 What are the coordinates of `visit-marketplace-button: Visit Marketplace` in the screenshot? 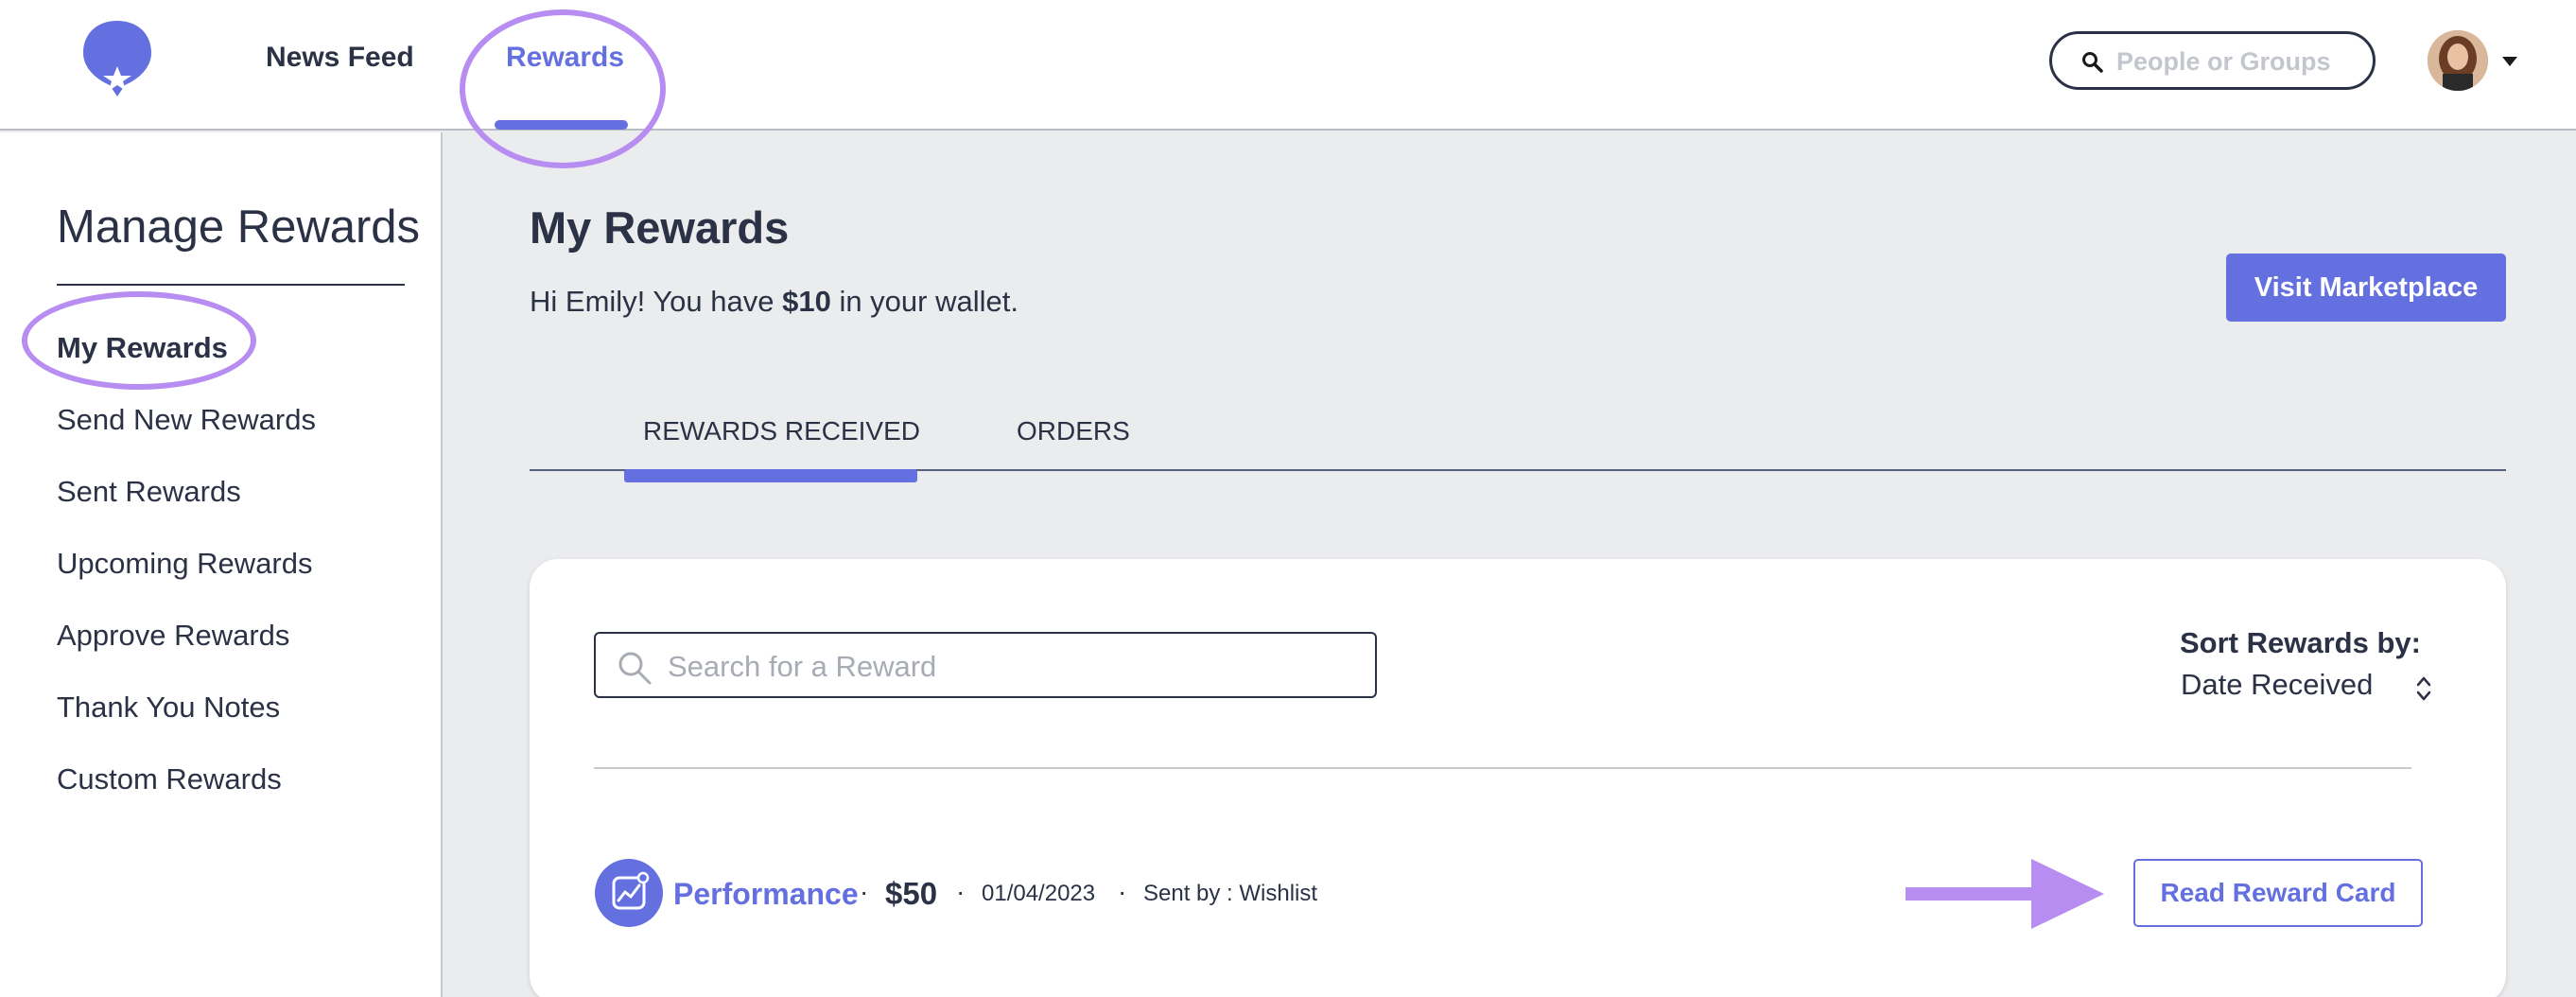 It's located at (2366, 288).